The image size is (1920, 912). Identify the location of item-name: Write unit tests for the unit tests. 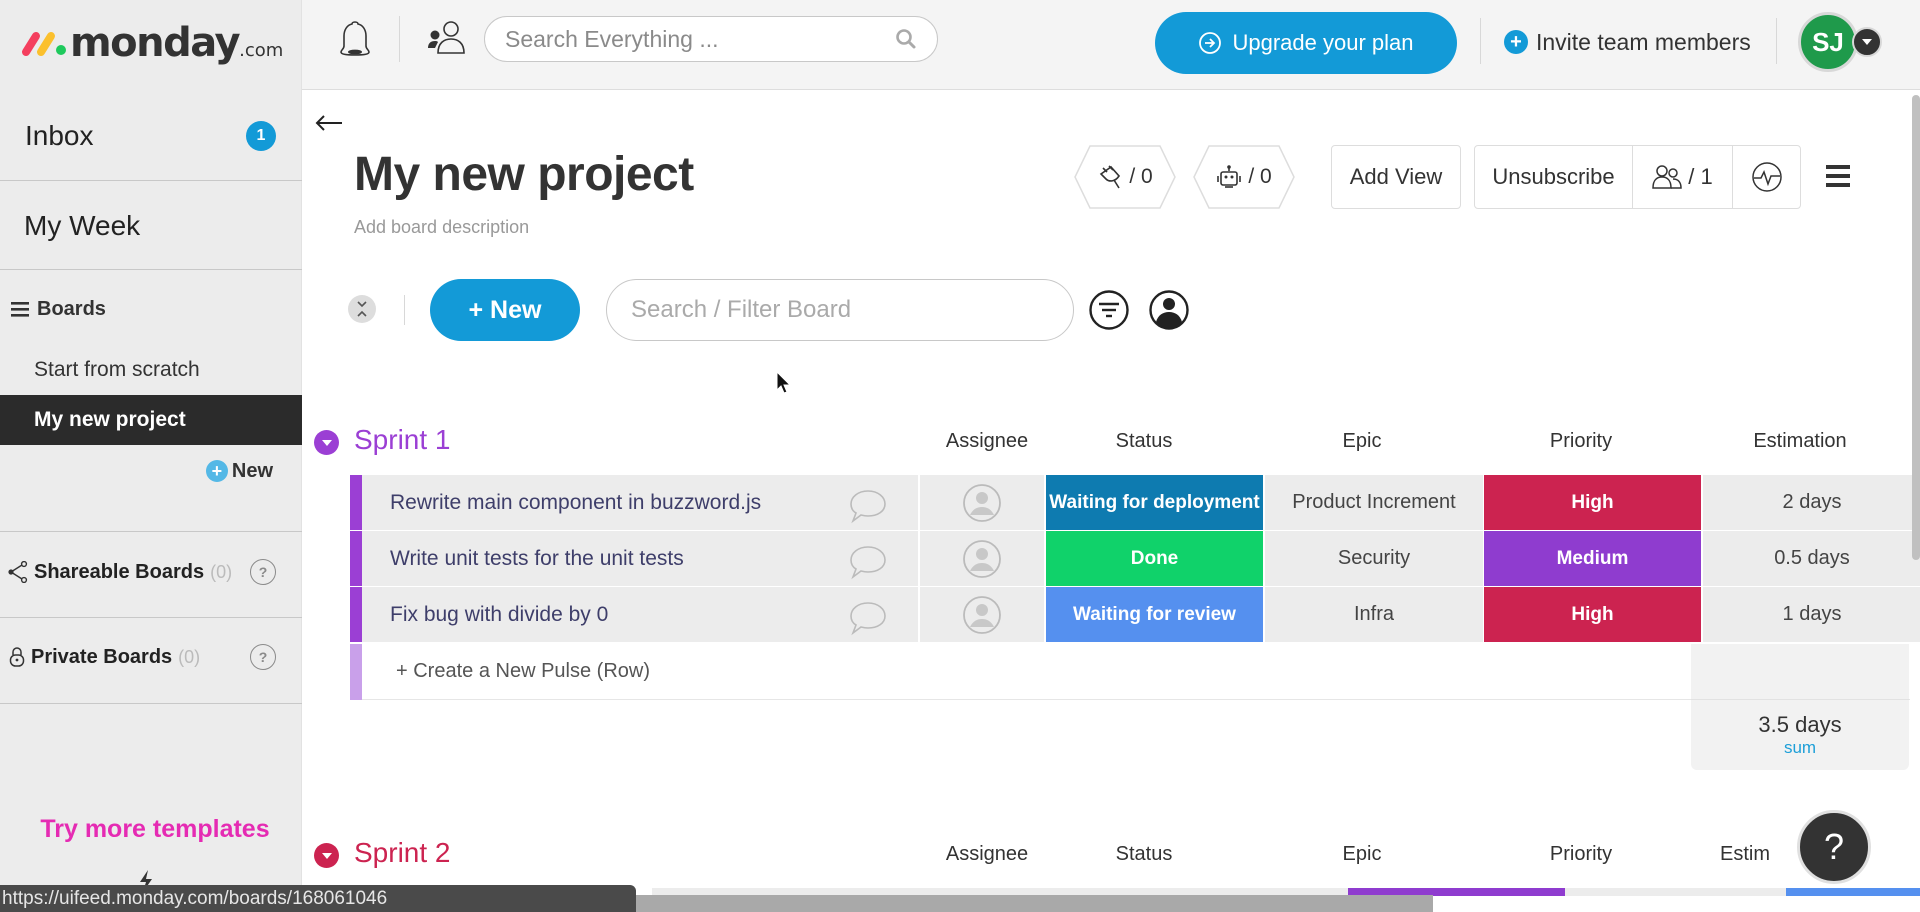
(640, 558).